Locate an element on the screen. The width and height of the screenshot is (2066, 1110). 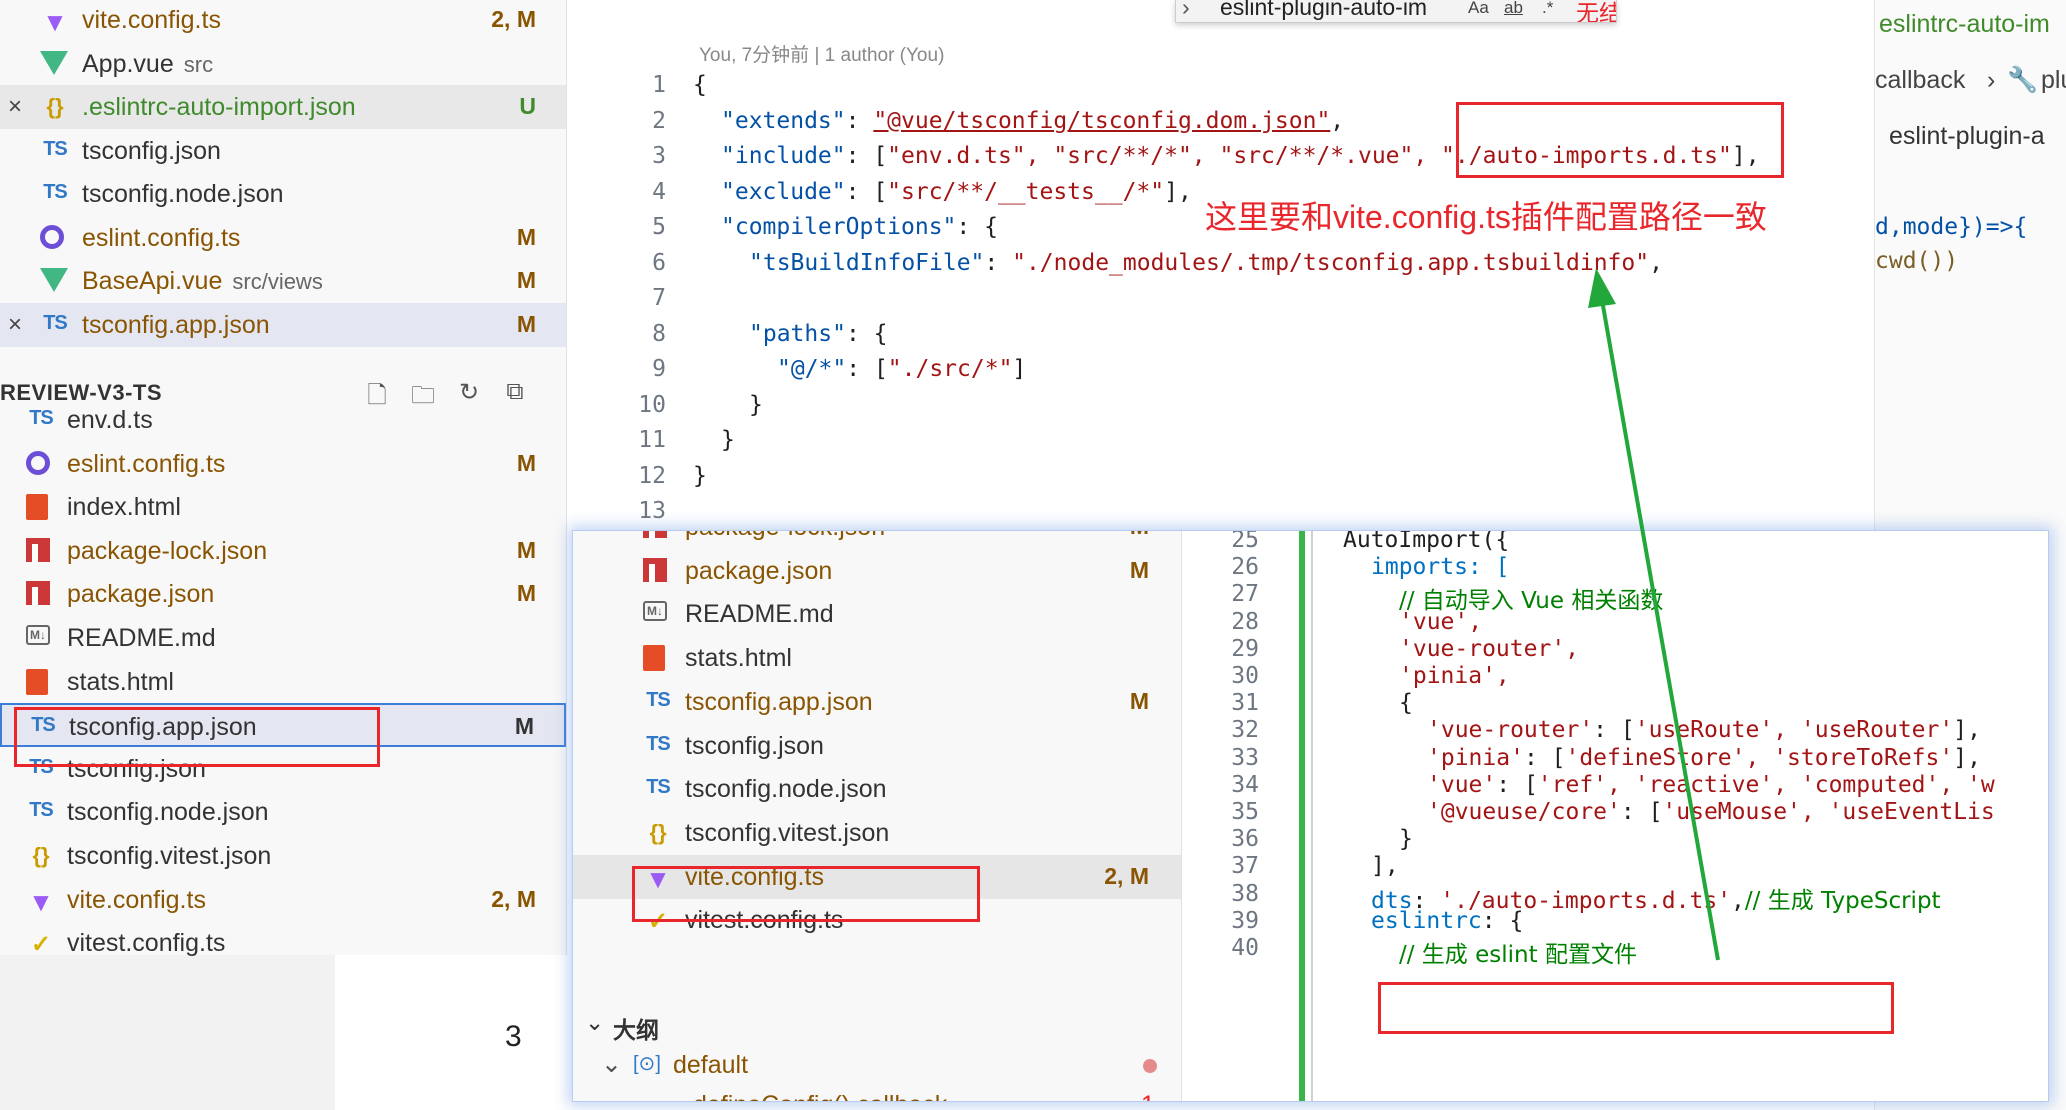
find-widget: › eslint-plugin-auto-im Aa ab .* 无结果 is located at coordinates (1396, 11).